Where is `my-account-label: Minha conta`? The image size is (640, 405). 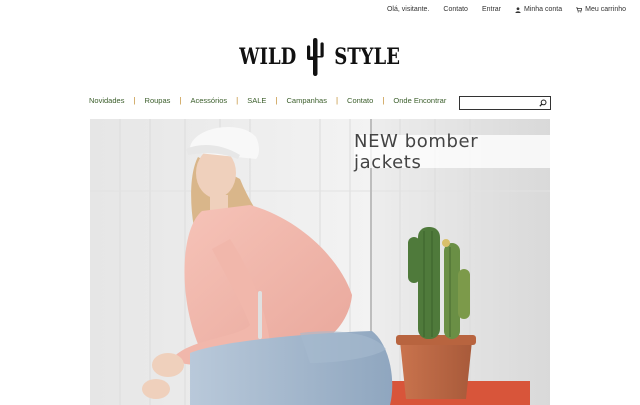 my-account-label: Minha conta is located at coordinates (543, 9).